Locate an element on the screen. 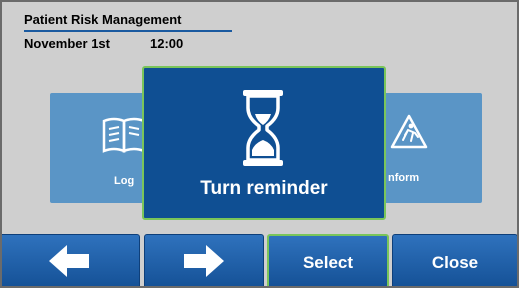  tile-log-label: Log is located at coordinates (124, 181).